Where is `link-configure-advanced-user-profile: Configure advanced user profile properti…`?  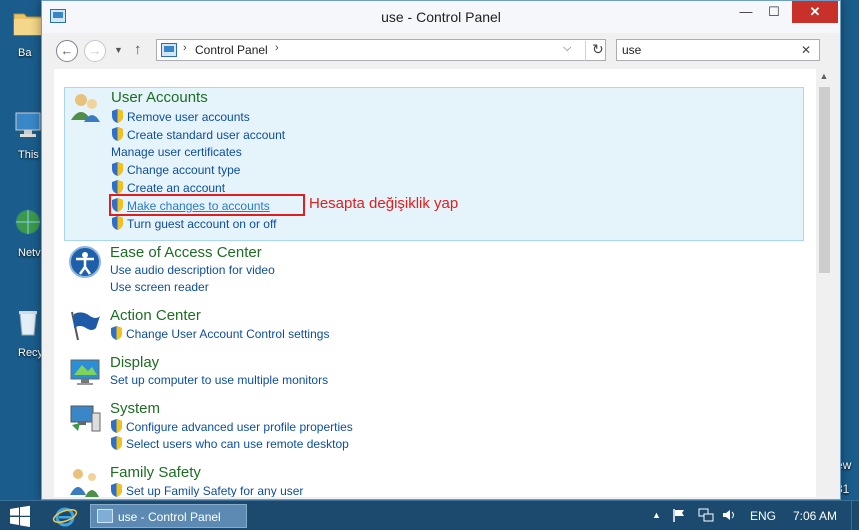
link-configure-advanced-user-profile: Configure advanced user profile properti… is located at coordinates (231, 427).